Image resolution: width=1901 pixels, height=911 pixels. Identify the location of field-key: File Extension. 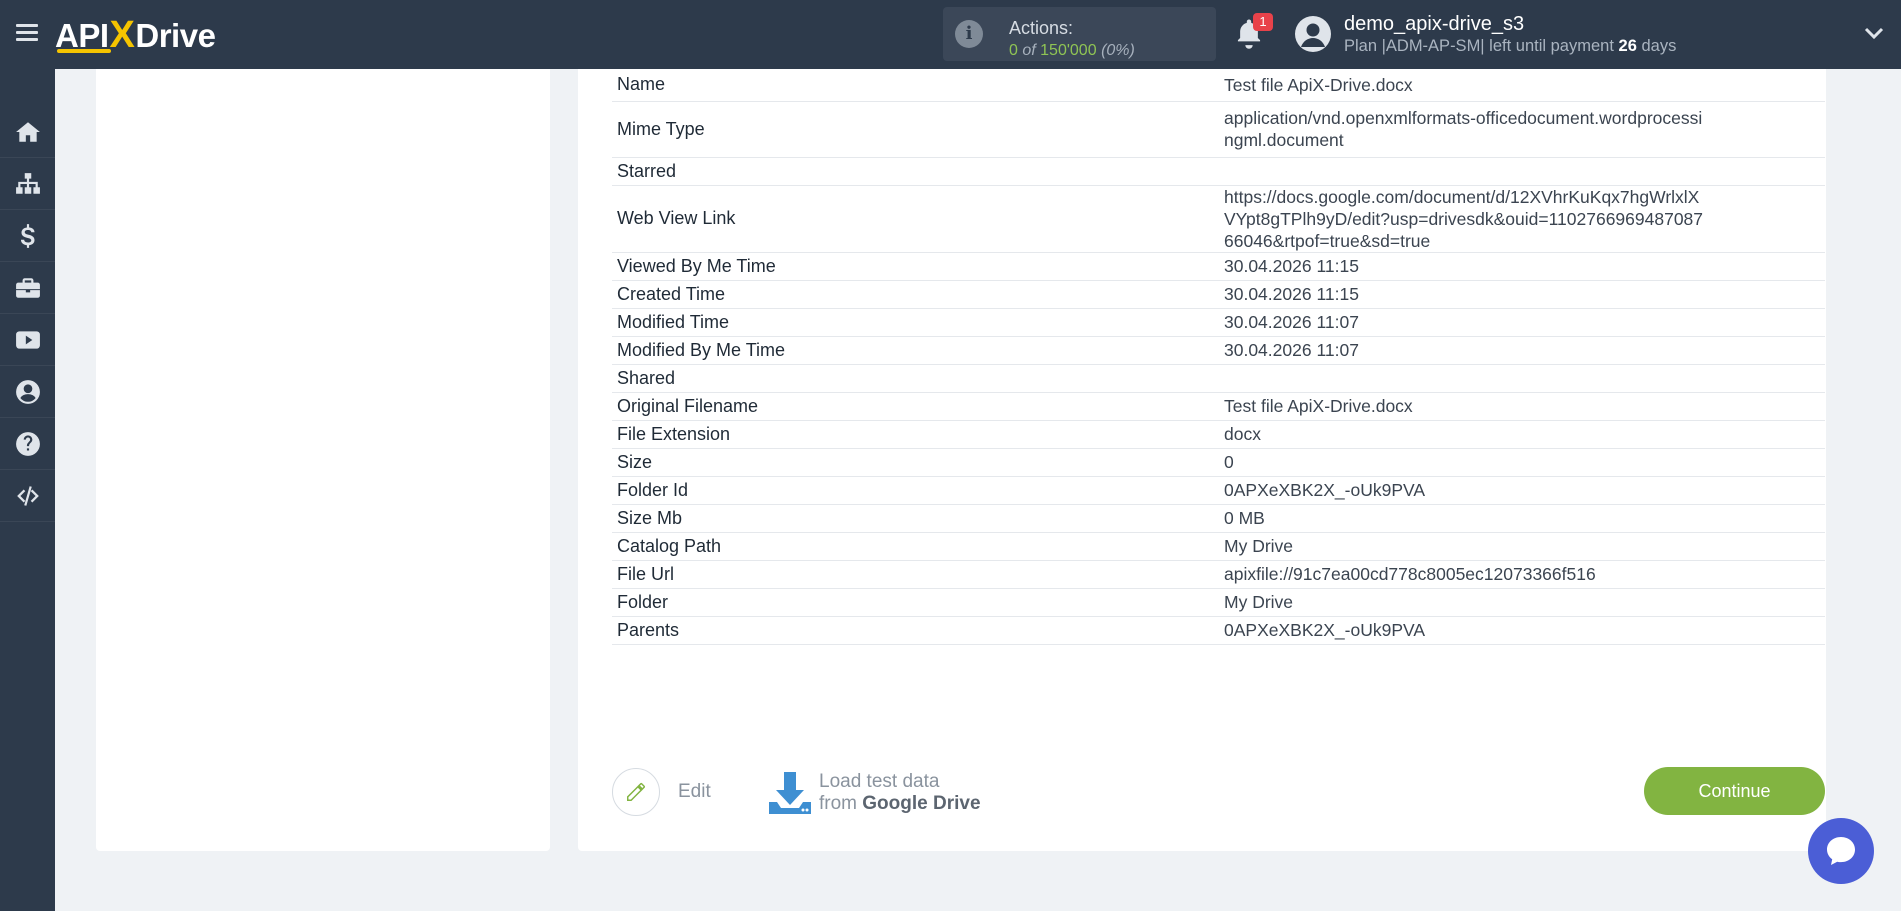
(915, 434).